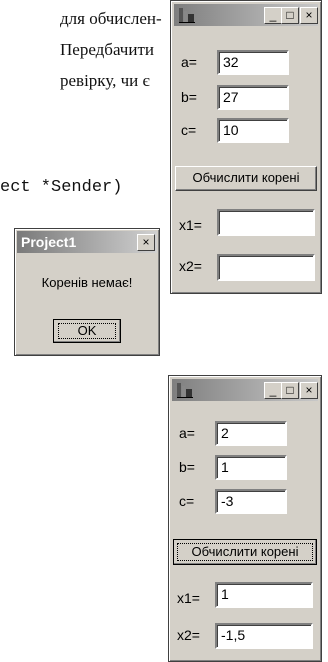 This screenshot has height=662, width=328. What do you see at coordinates (111, 18) in the screenshot?
I see `doc-line-1: для обчислен-` at bounding box center [111, 18].